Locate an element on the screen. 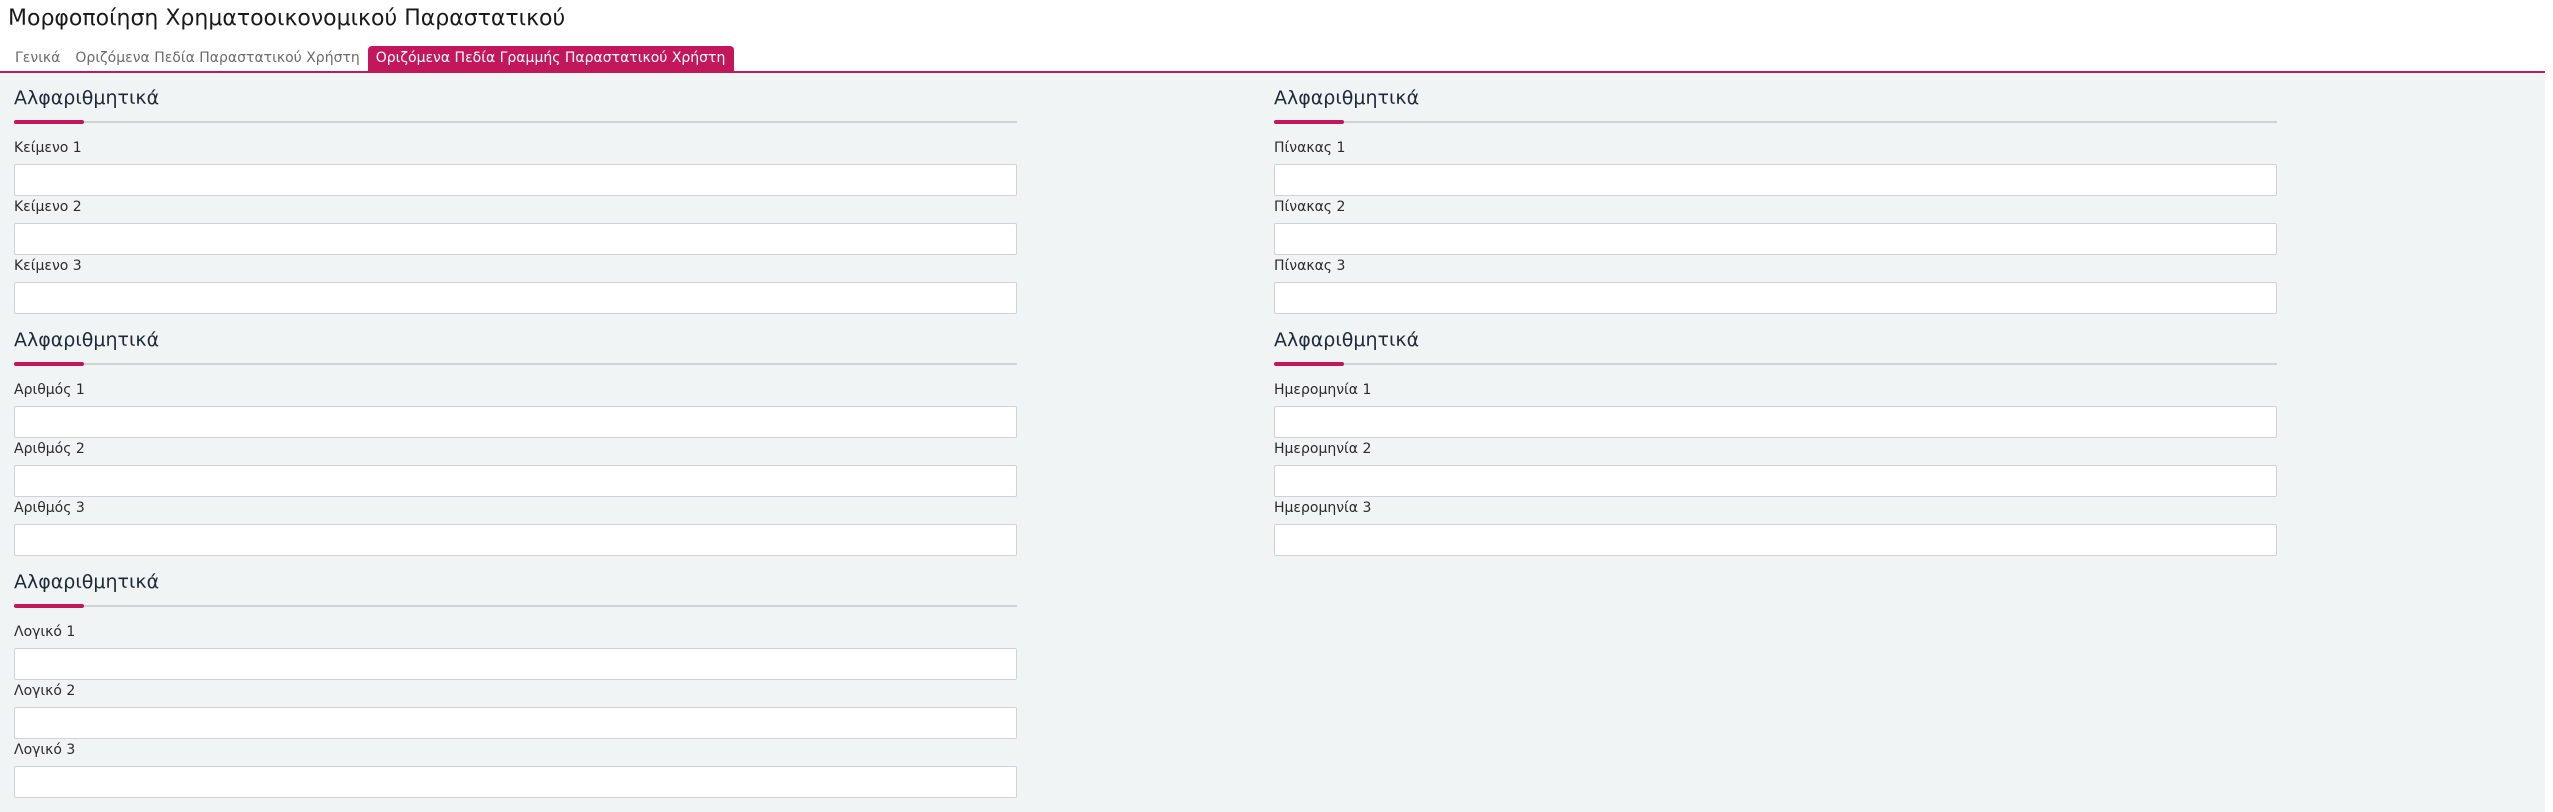 The height and width of the screenshot is (812, 2553). tab-general: Γενικά is located at coordinates (38, 58).